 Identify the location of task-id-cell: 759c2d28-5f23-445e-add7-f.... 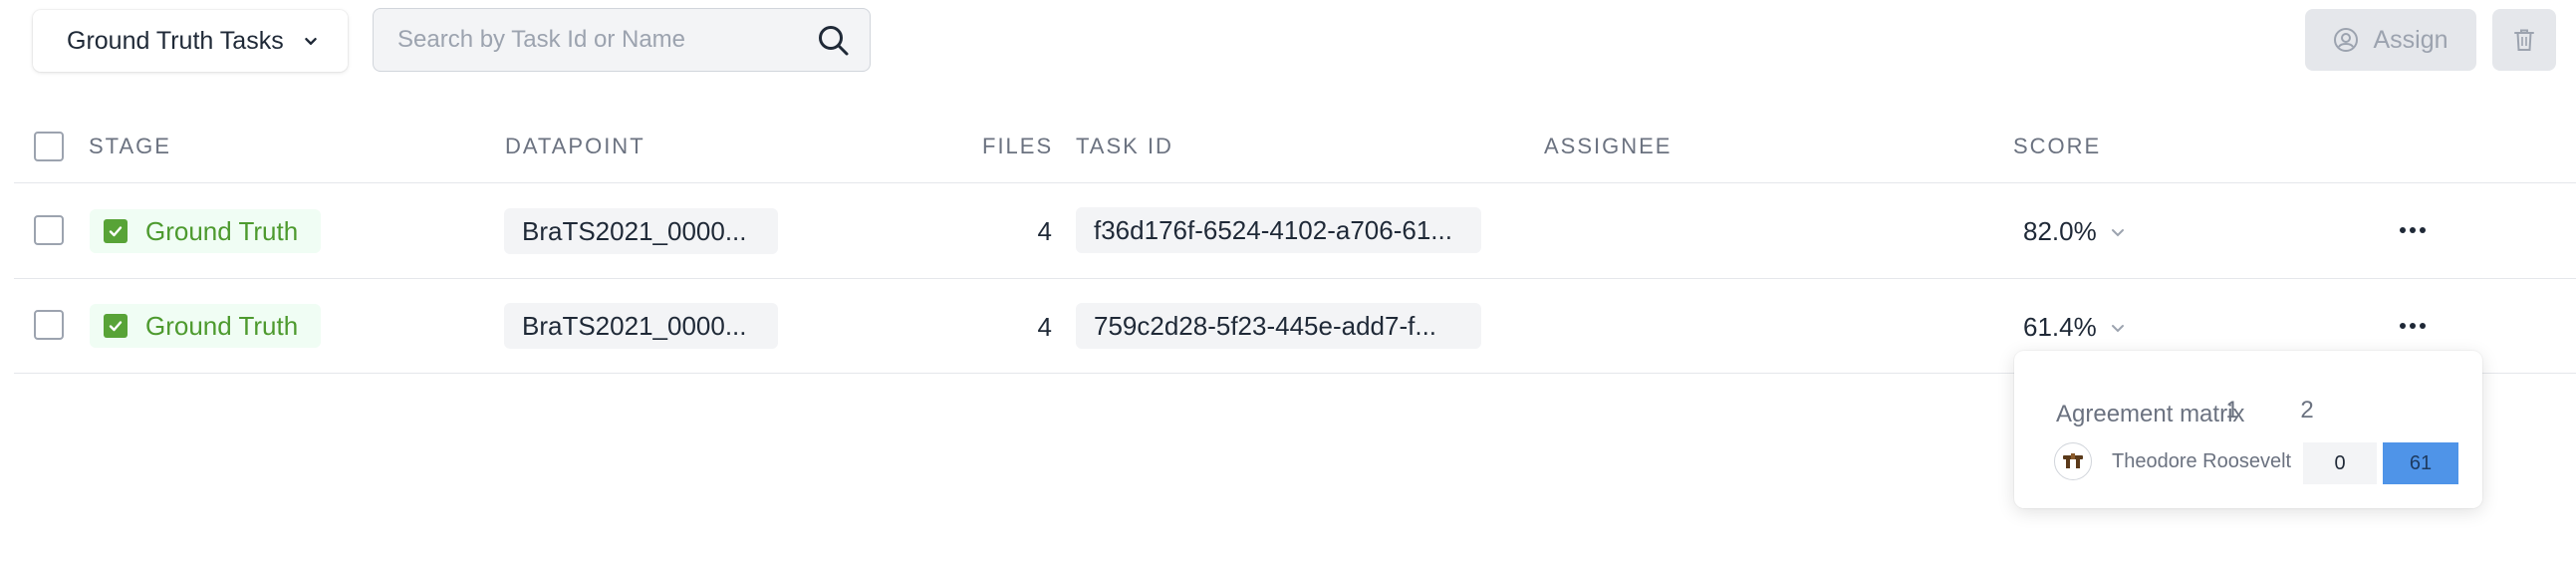
(1278, 326).